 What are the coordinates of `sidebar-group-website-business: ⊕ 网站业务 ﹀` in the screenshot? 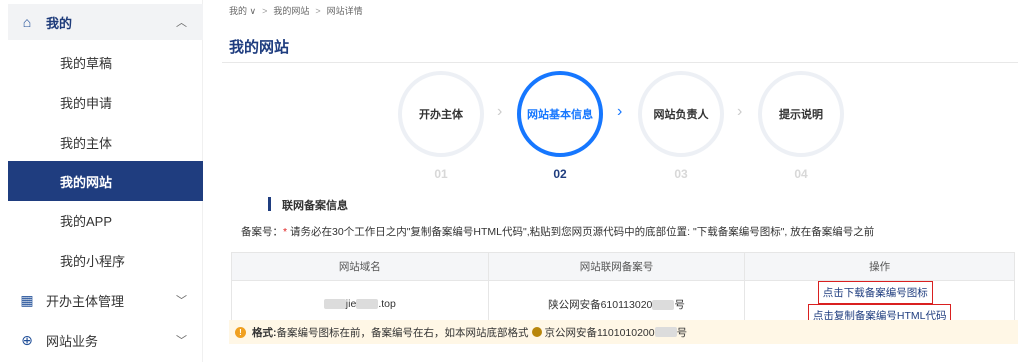 It's located at (105, 340).